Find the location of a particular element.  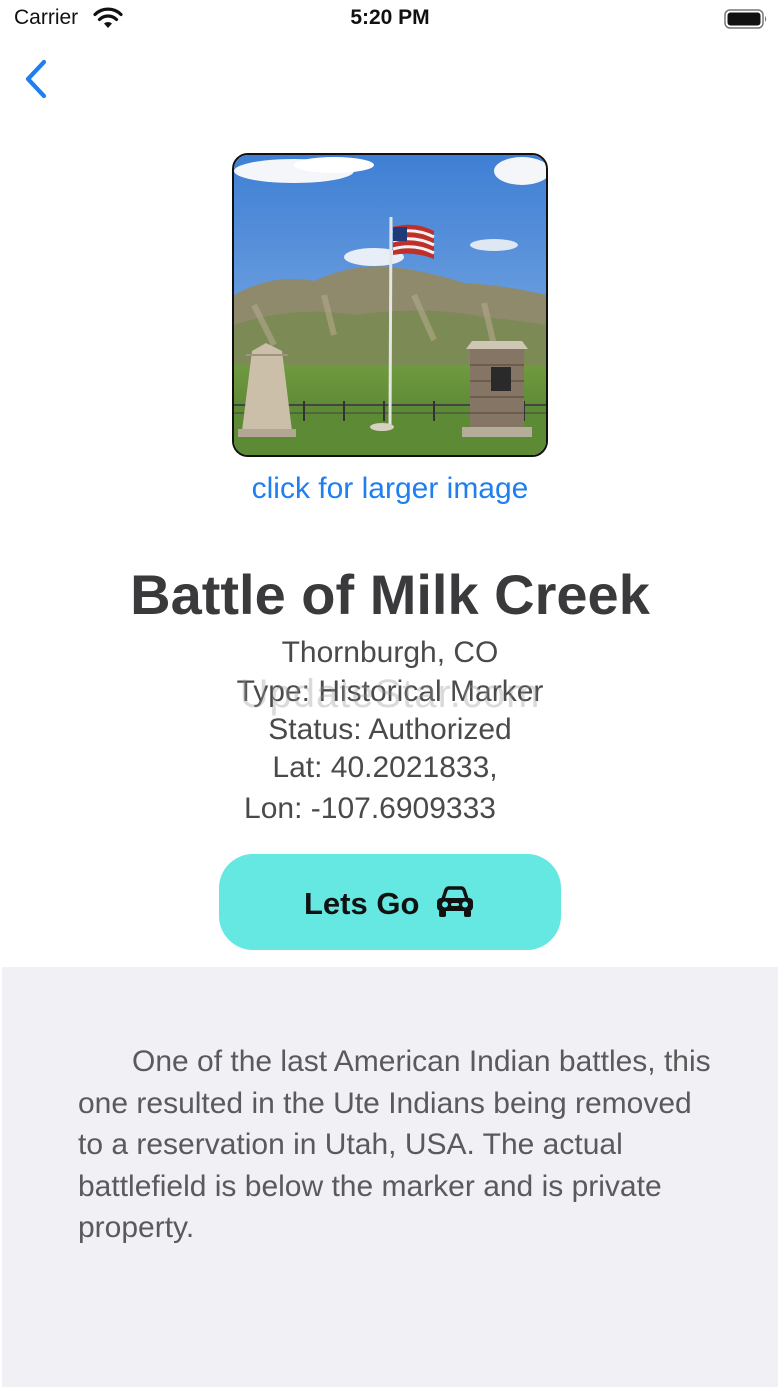

marker-photo-image is located at coordinates (390, 305).